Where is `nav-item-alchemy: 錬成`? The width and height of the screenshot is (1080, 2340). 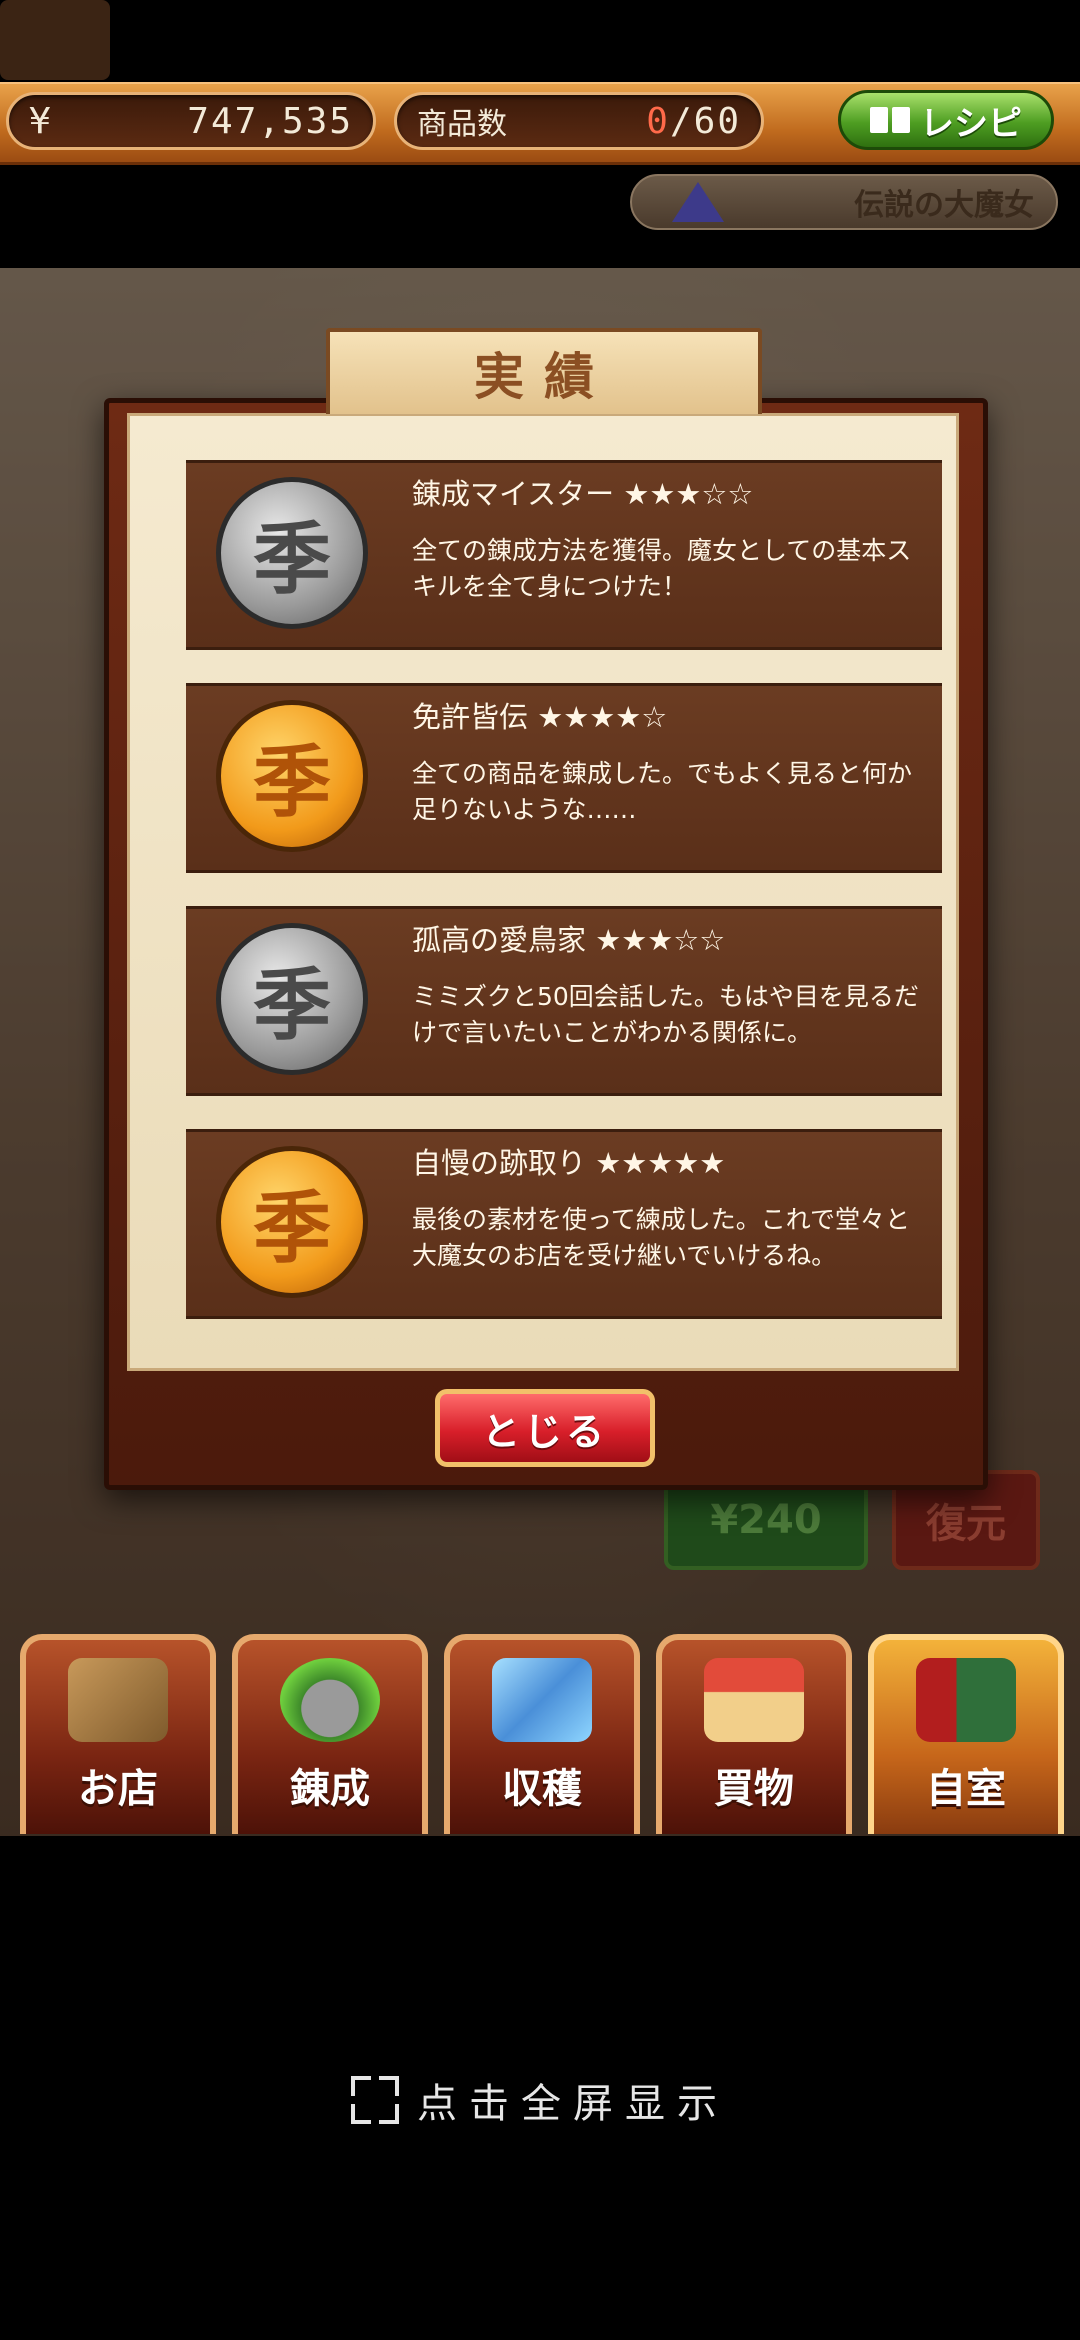
nav-item-alchemy: 錬成 is located at coordinates (330, 1734).